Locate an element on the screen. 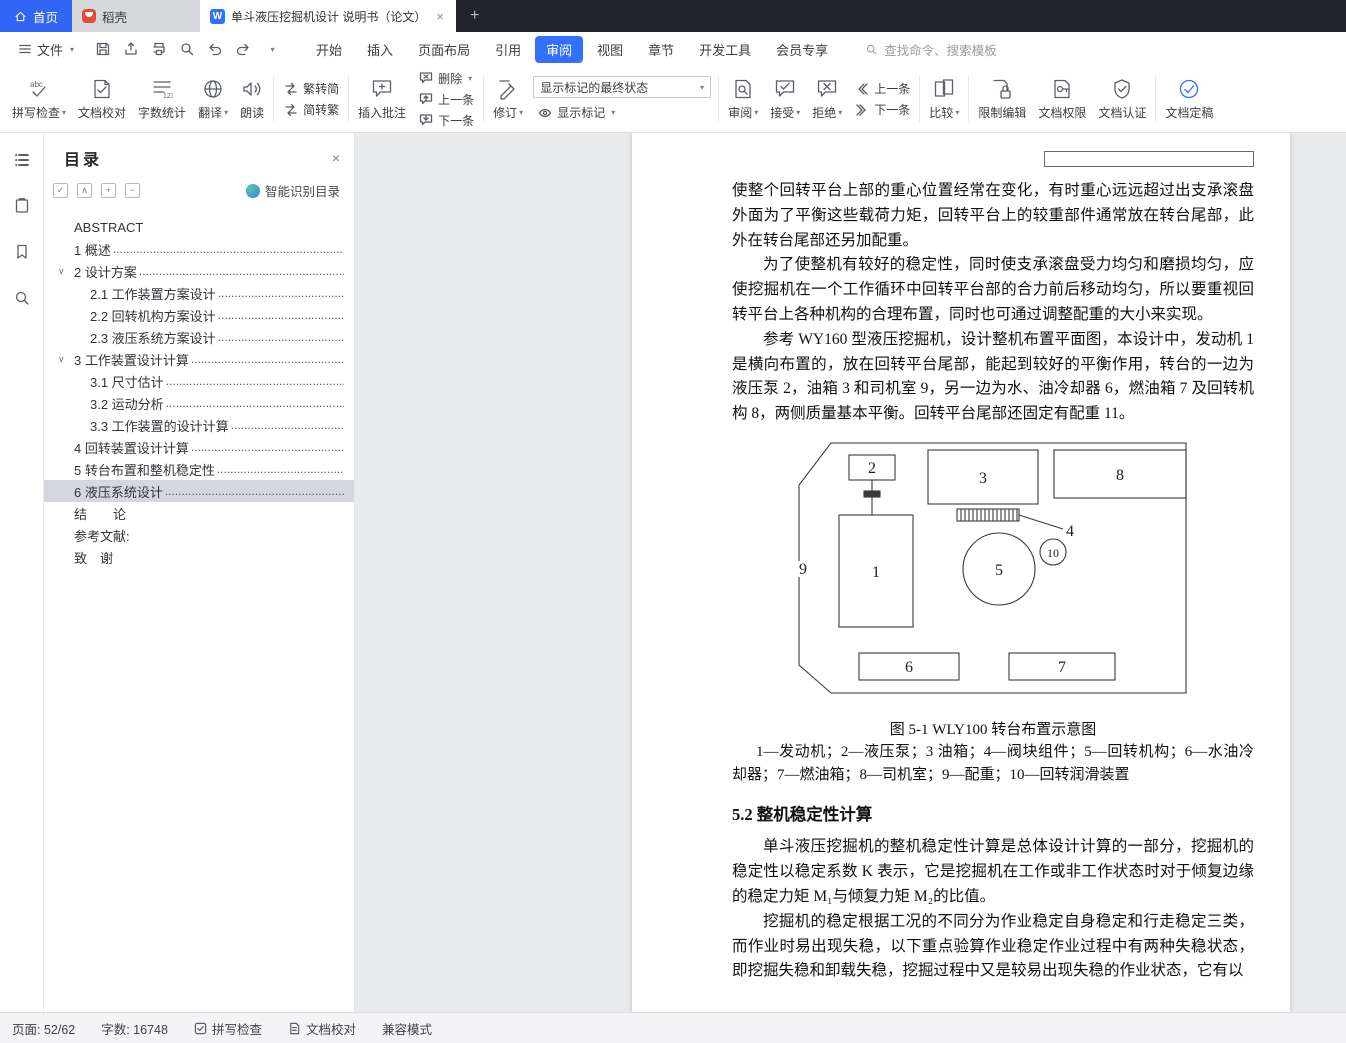  toc-item-3-1: 3.1 尺寸估计 is located at coordinates (199, 381).